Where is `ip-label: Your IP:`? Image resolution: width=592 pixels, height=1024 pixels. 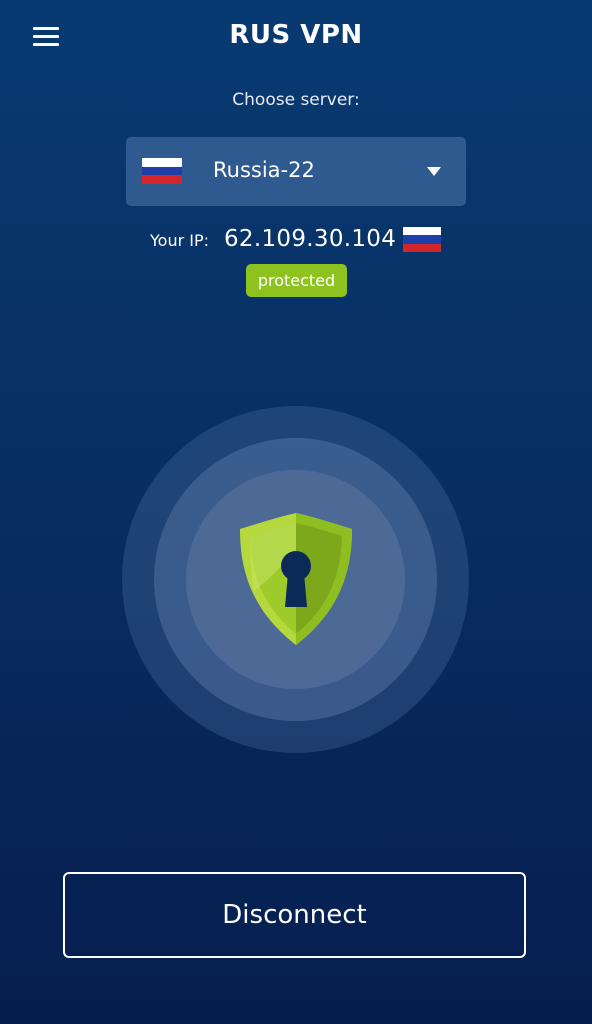
ip-label: Your IP: is located at coordinates (179, 240).